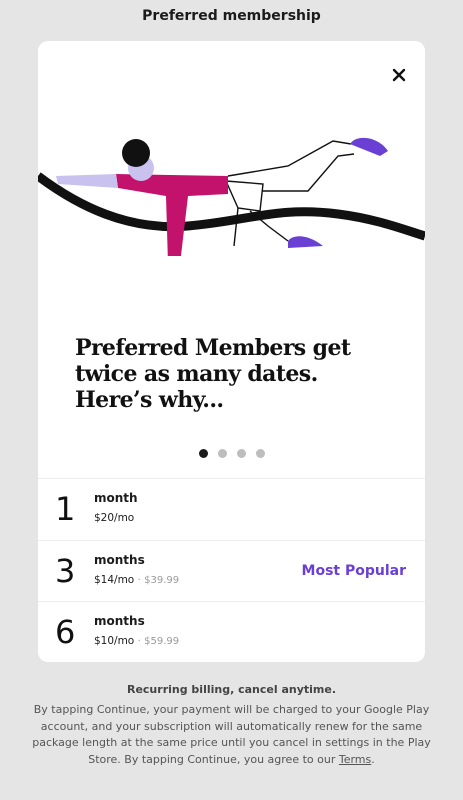  What do you see at coordinates (231, 453) in the screenshot?
I see `carousel-dots` at bounding box center [231, 453].